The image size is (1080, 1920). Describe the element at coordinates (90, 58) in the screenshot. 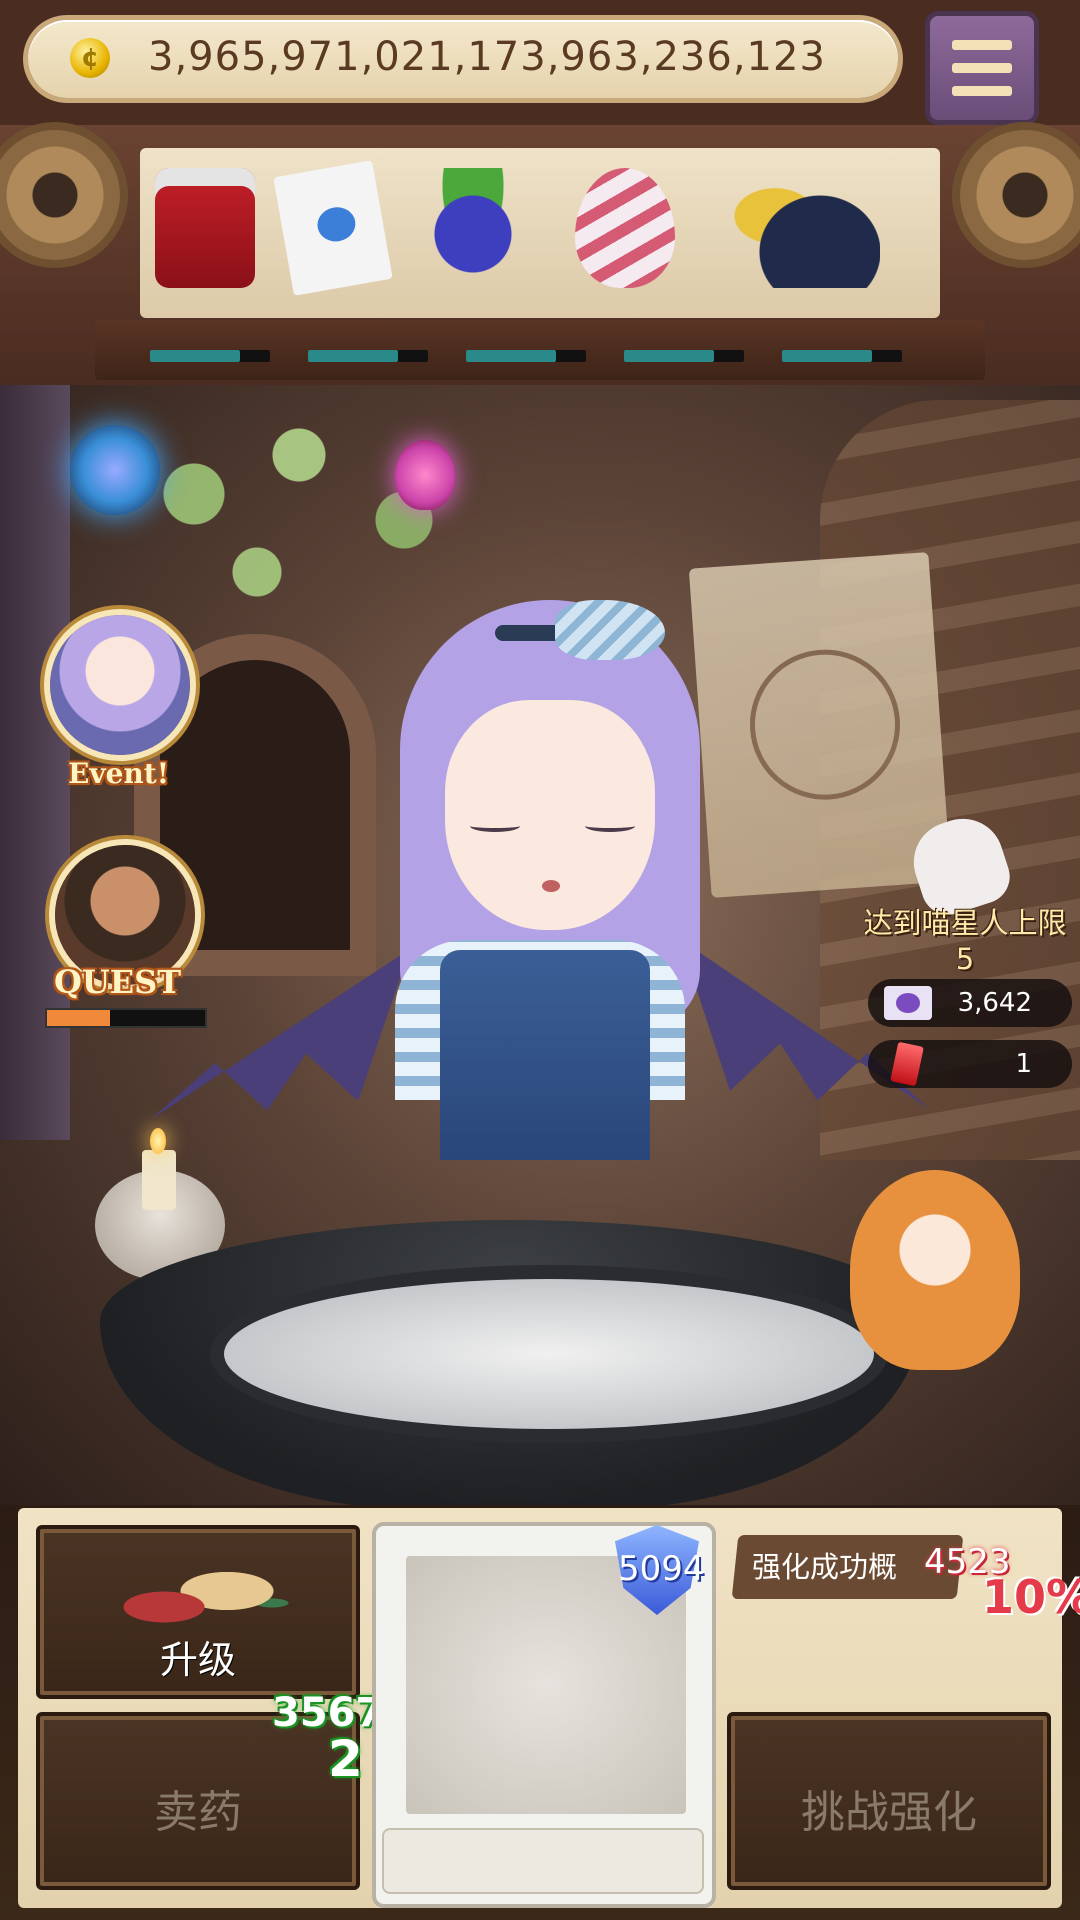

I see `coin-icon: ¢` at that location.